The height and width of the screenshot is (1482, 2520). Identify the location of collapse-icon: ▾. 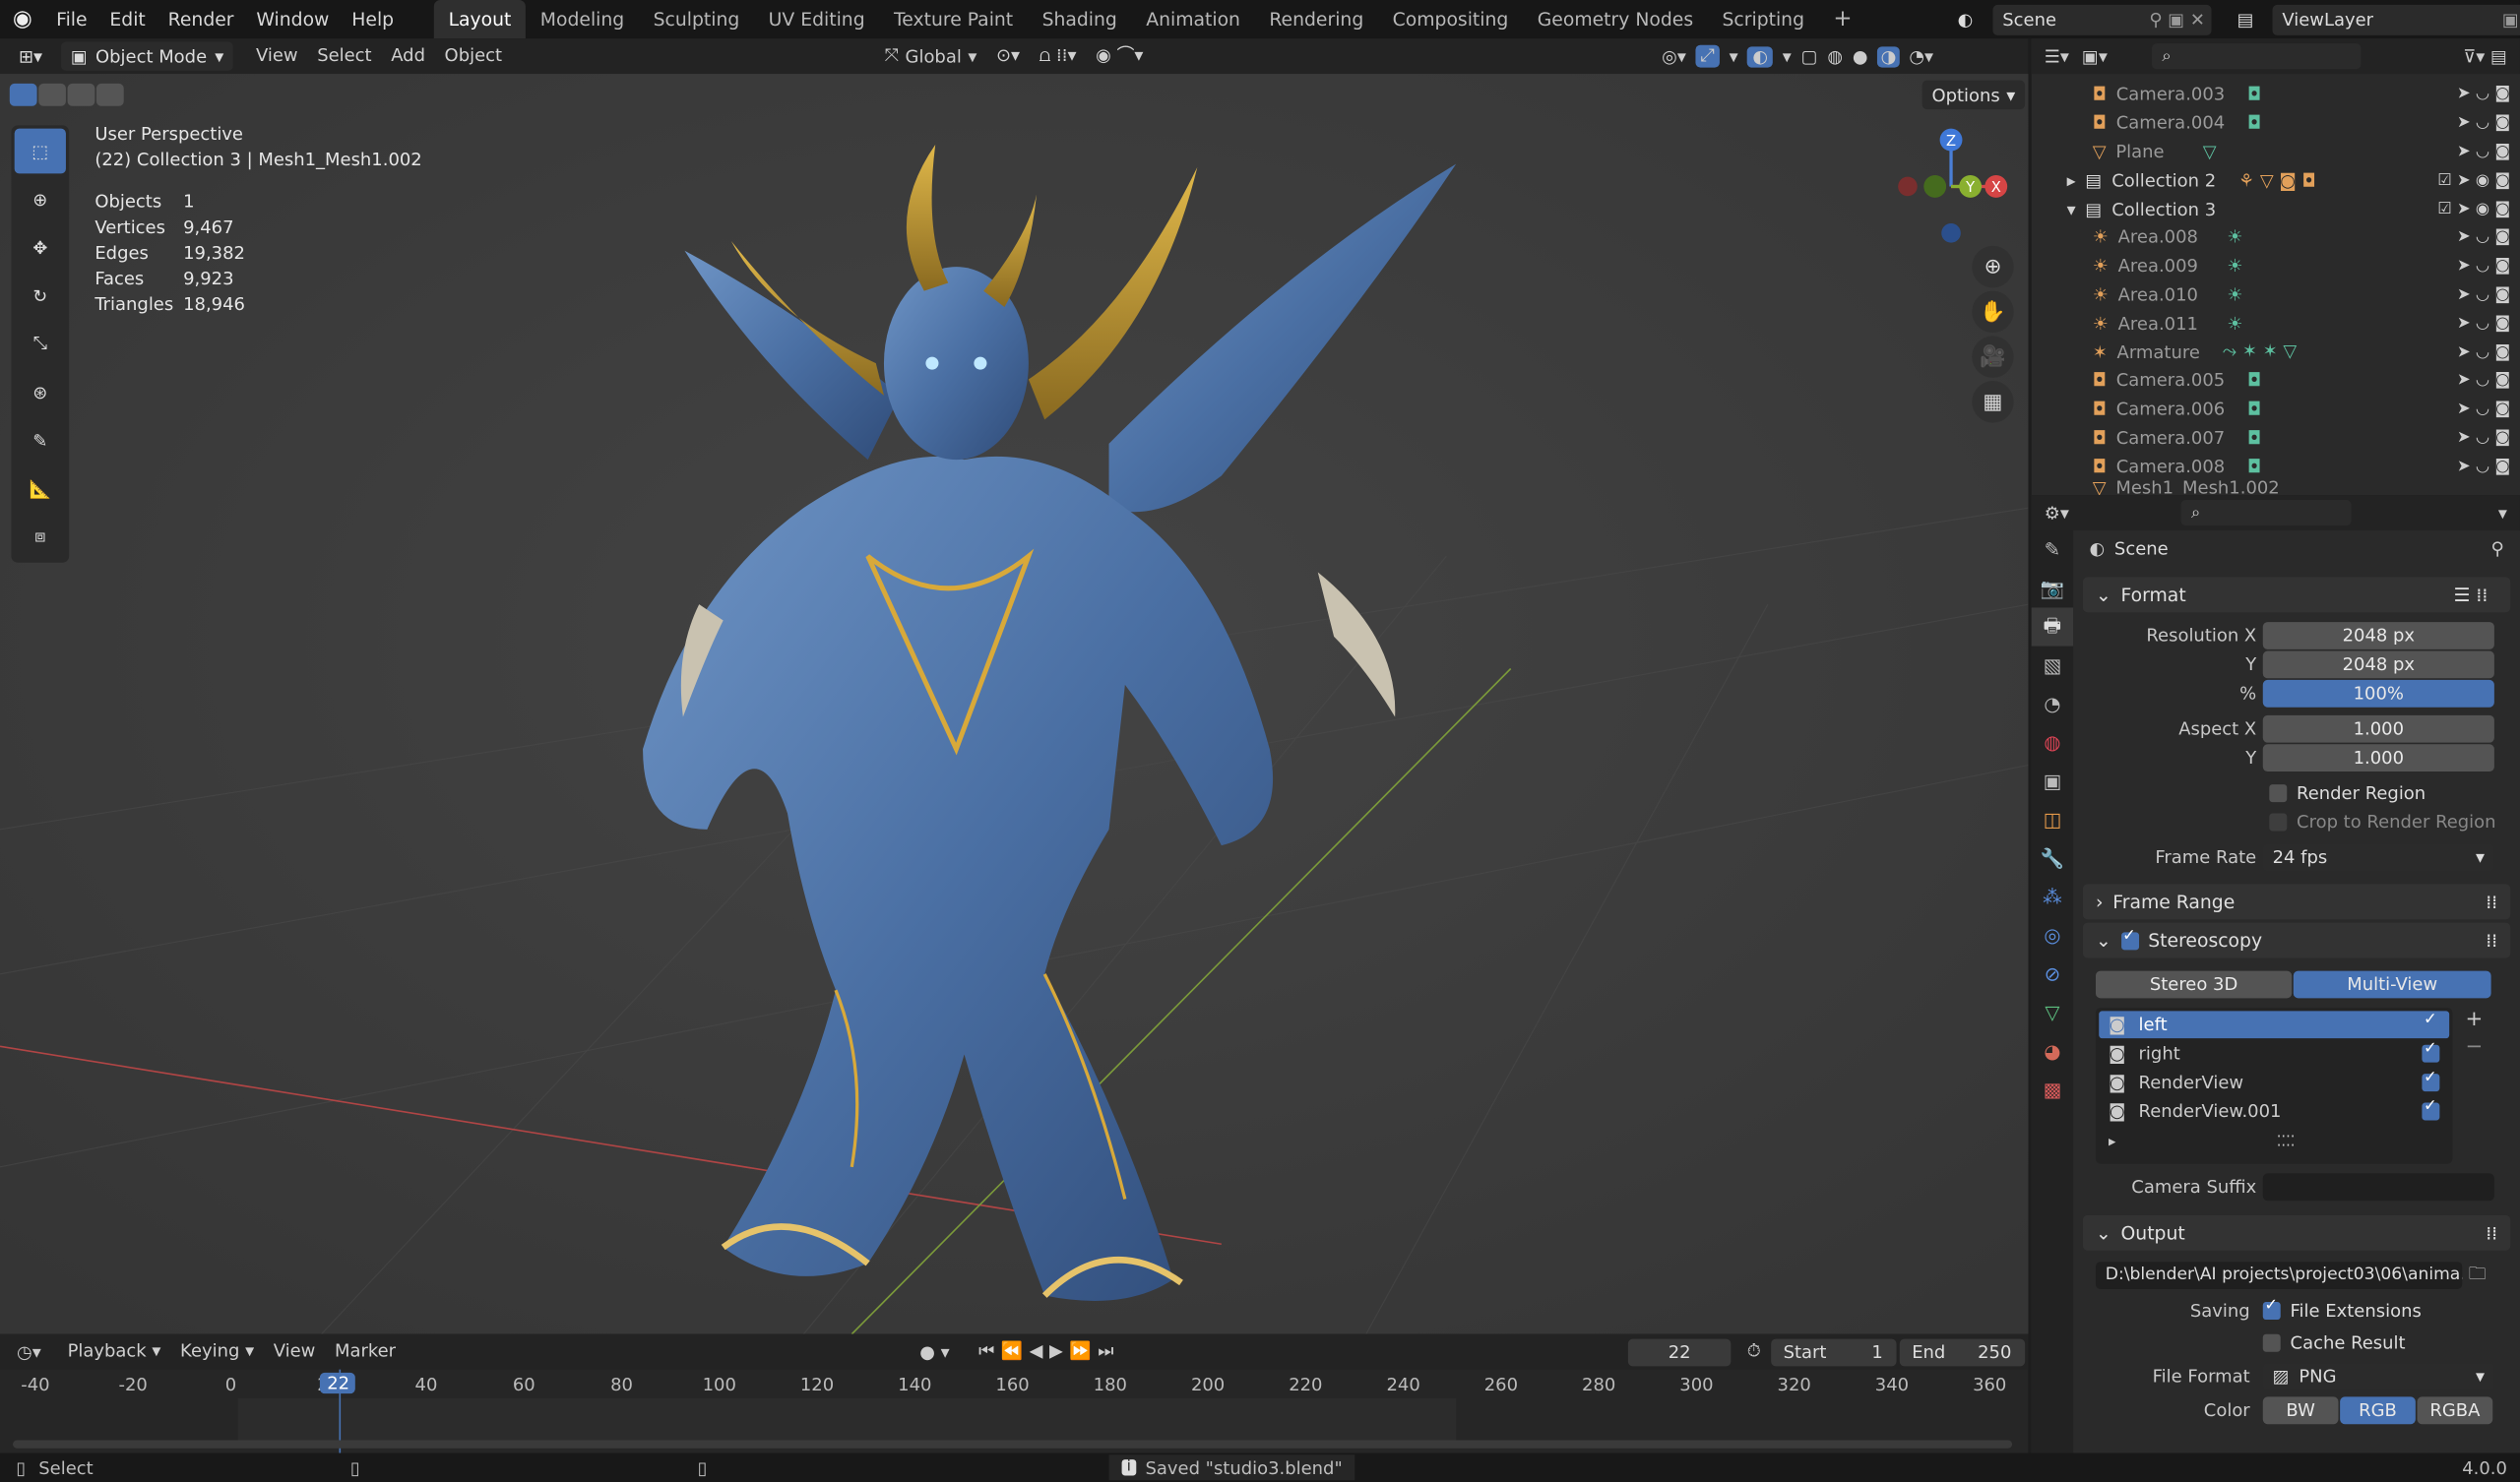
(2071, 209).